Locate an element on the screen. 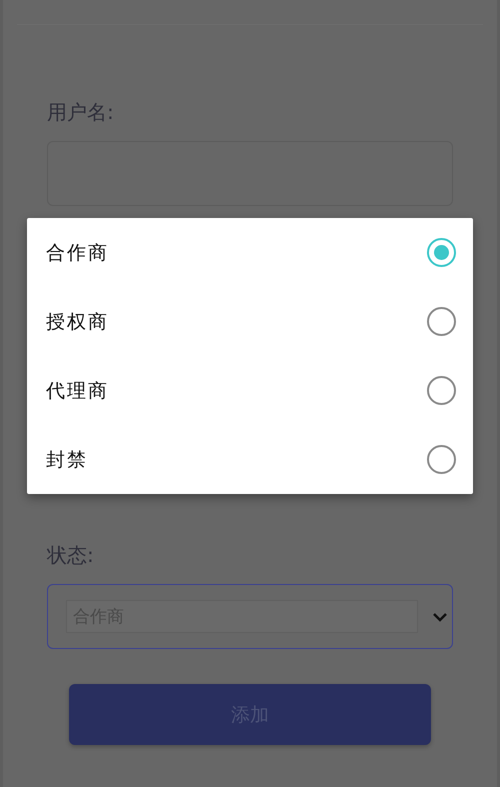 This screenshot has height=787, width=500. status-label: 状态: is located at coordinates (71, 555).